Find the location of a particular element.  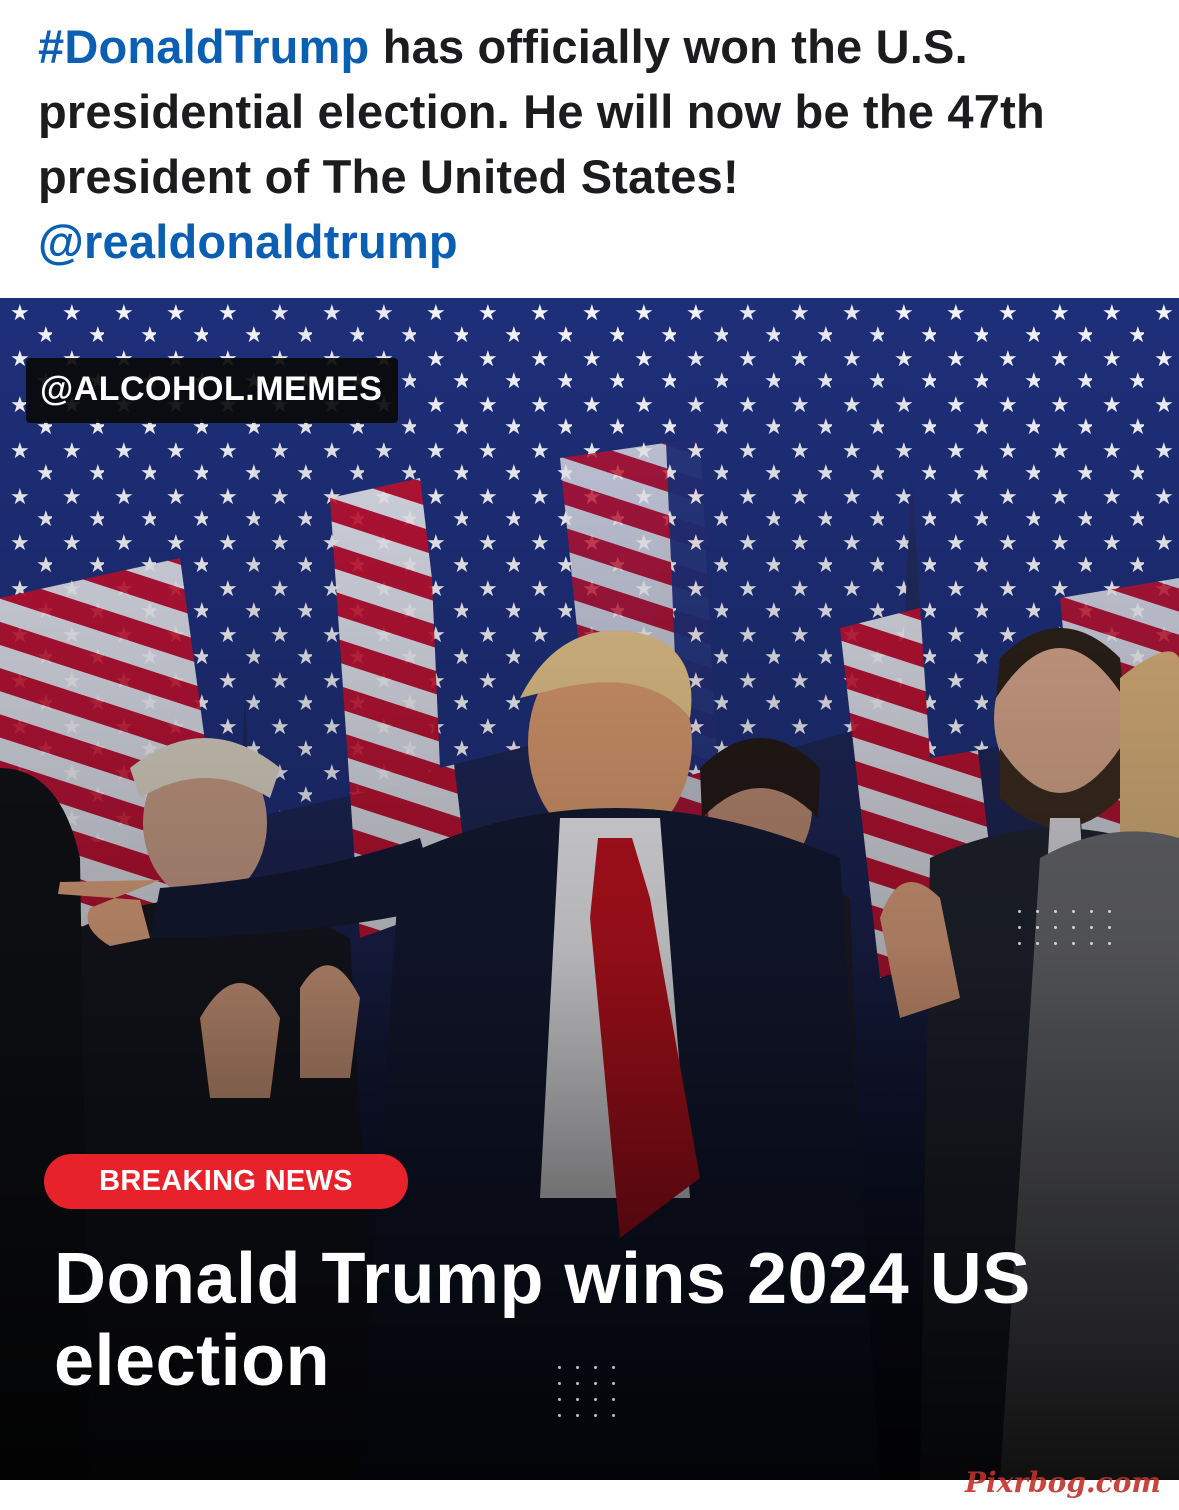

site-watermark: Pixrbog.com is located at coordinates (1062, 1482).